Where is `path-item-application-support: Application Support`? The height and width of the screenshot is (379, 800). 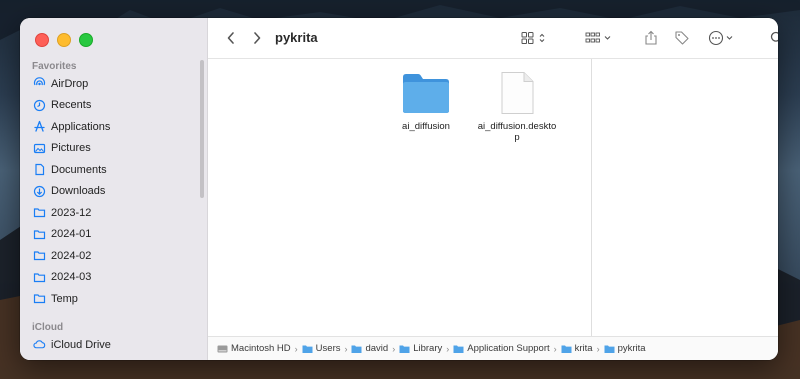
path-item-application-support: Application Support is located at coordinates (501, 348).